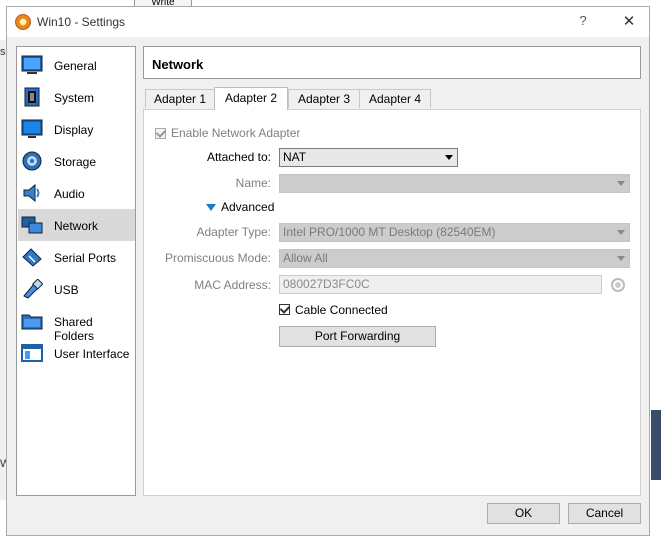 This screenshot has height=544, width=661. I want to click on promiscuous-mode-label: Promiscuous Mode:, so click(217, 258).